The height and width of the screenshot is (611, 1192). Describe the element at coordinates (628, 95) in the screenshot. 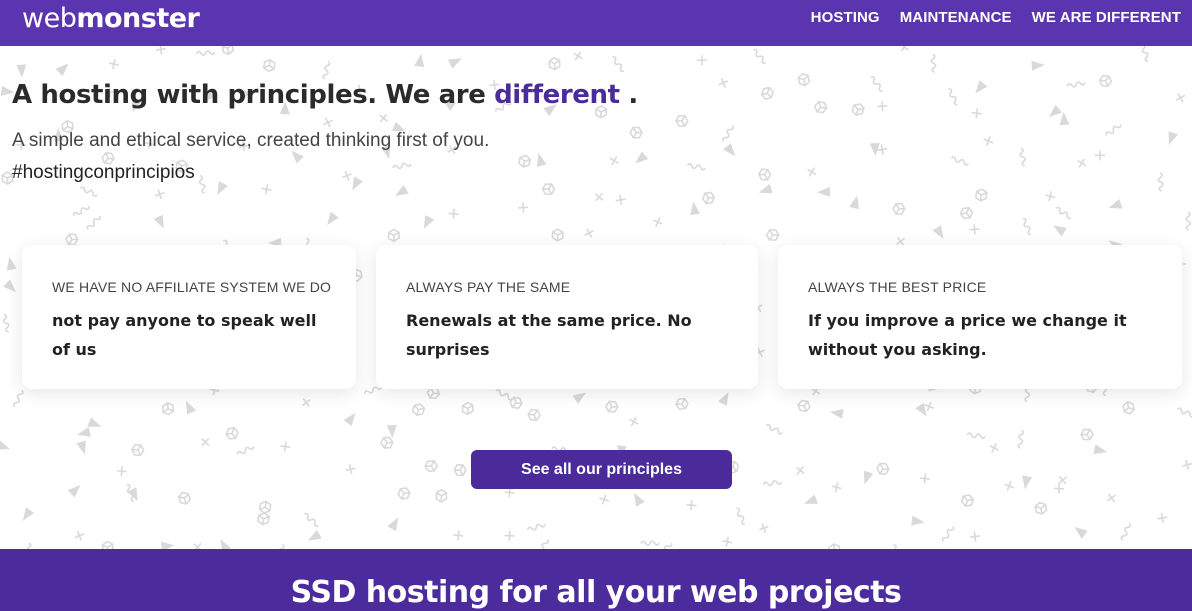

I see `hero-title-suffix: .` at that location.